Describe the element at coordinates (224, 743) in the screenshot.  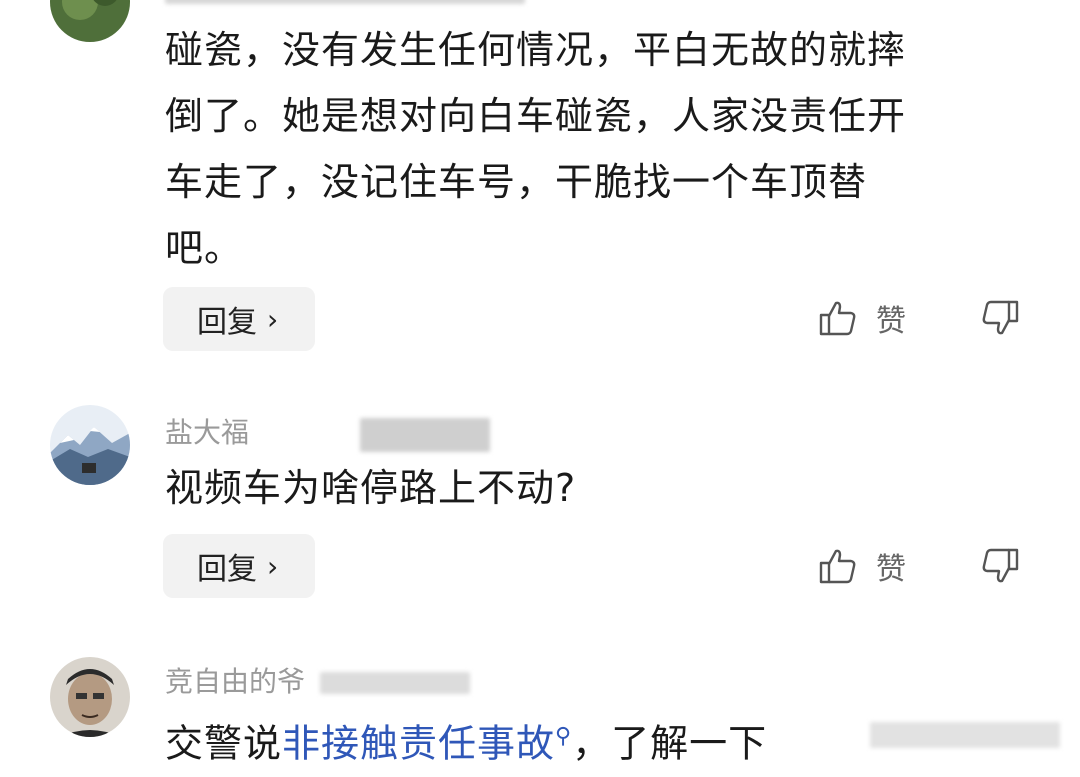
I see `comment-text-before: 交警说` at that location.